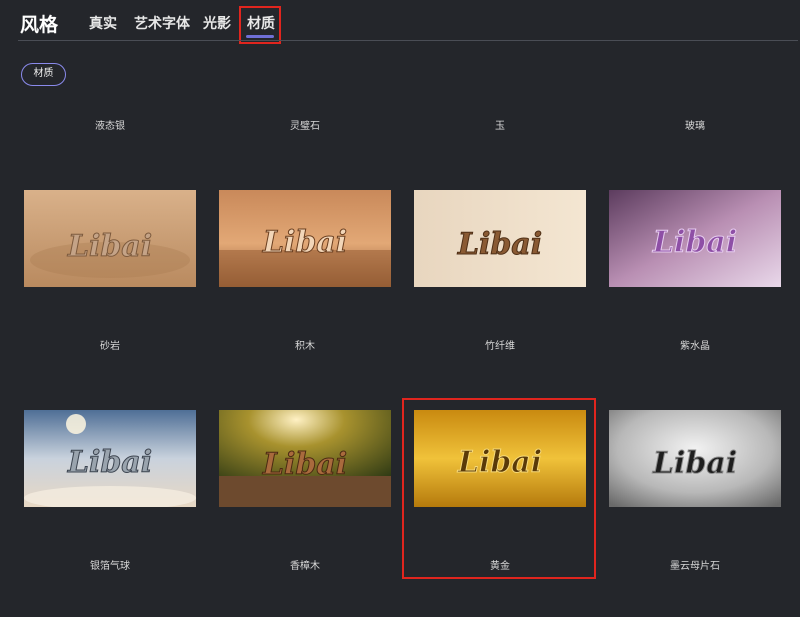 The height and width of the screenshot is (617, 800). I want to click on style-header: 风格 真实 艺术字体 光影 材质, so click(400, 22).